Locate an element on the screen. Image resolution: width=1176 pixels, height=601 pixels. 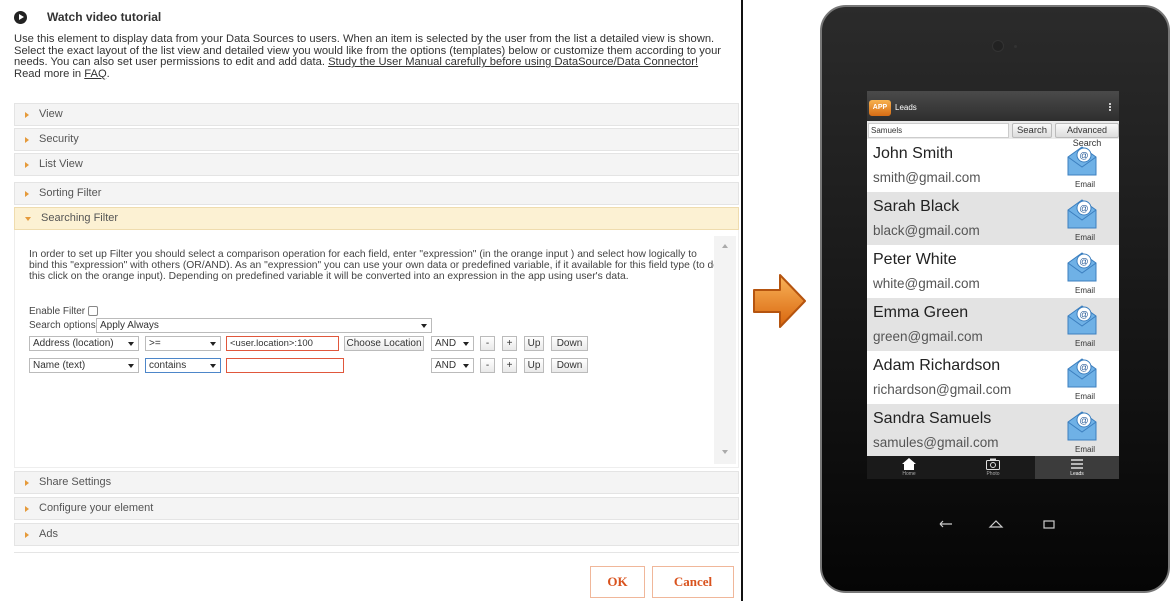
play-icon is located at coordinates (20, 17).